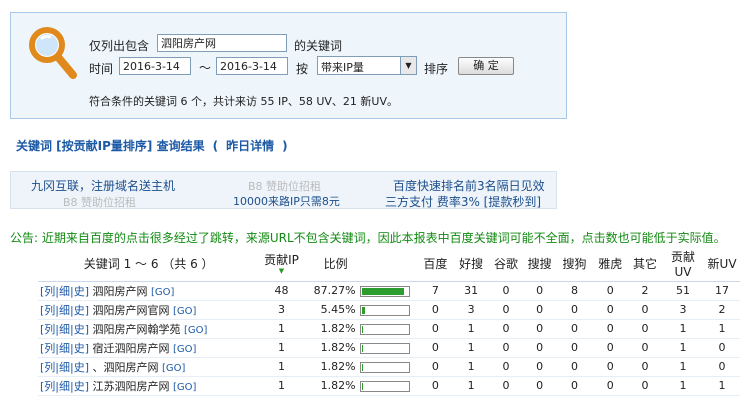 The height and width of the screenshot is (404, 754). What do you see at coordinates (136, 329) in the screenshot?
I see `keyword-text: 泗阳房产网翰学苑` at bounding box center [136, 329].